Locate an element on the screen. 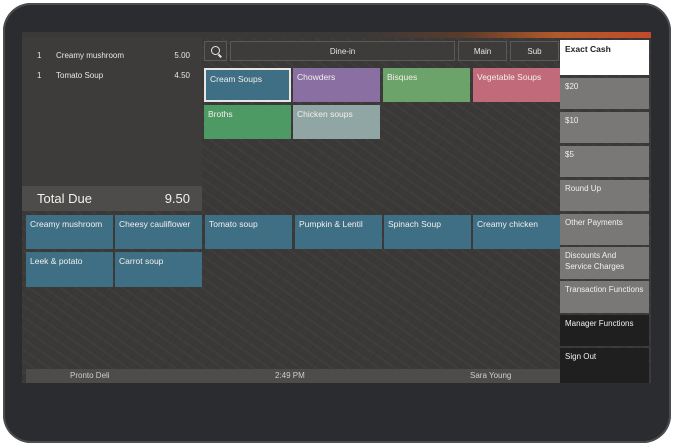 The height and width of the screenshot is (447, 676). manager-functions-button: Manager Functions is located at coordinates (604, 330).